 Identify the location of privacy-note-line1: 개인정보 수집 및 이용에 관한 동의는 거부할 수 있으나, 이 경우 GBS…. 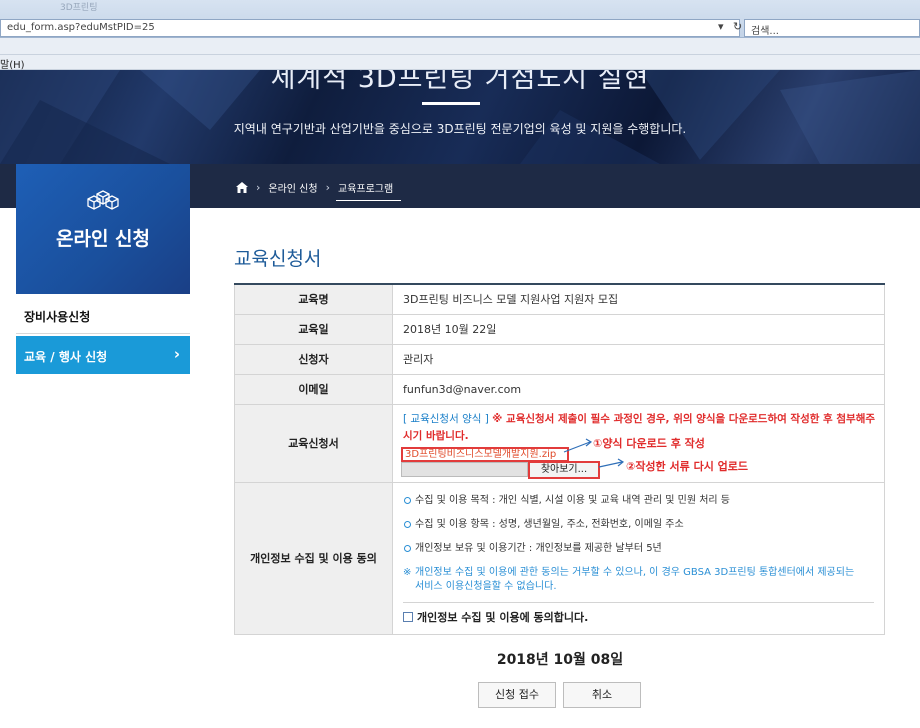
(635, 572).